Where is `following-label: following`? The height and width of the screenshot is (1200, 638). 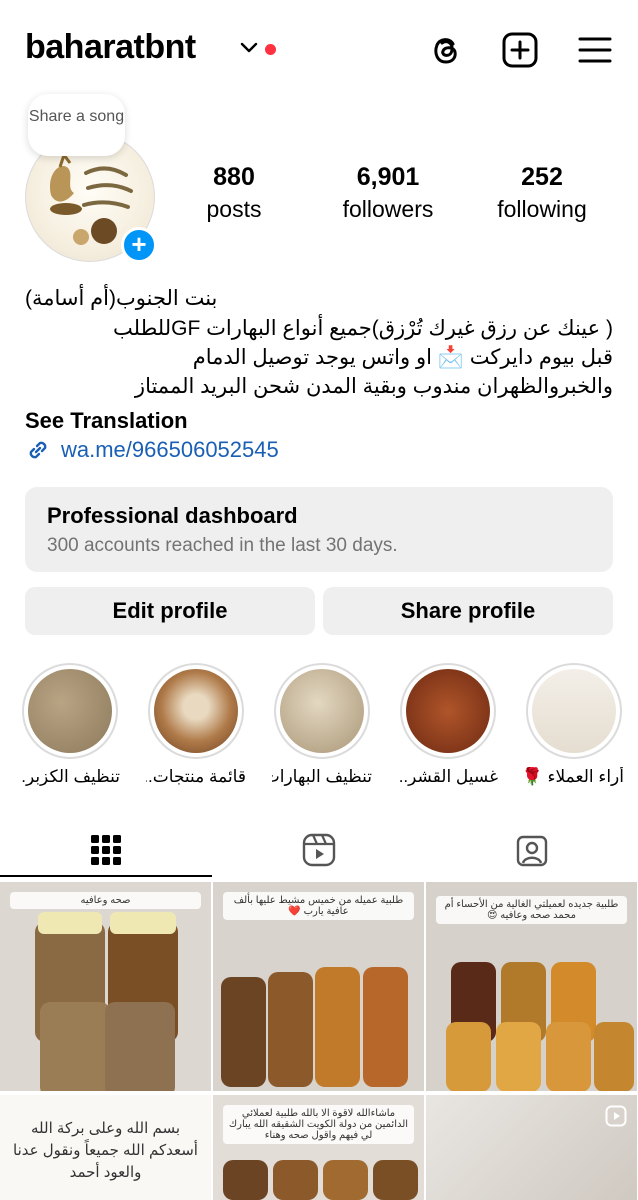
following-label: following is located at coordinates (542, 209).